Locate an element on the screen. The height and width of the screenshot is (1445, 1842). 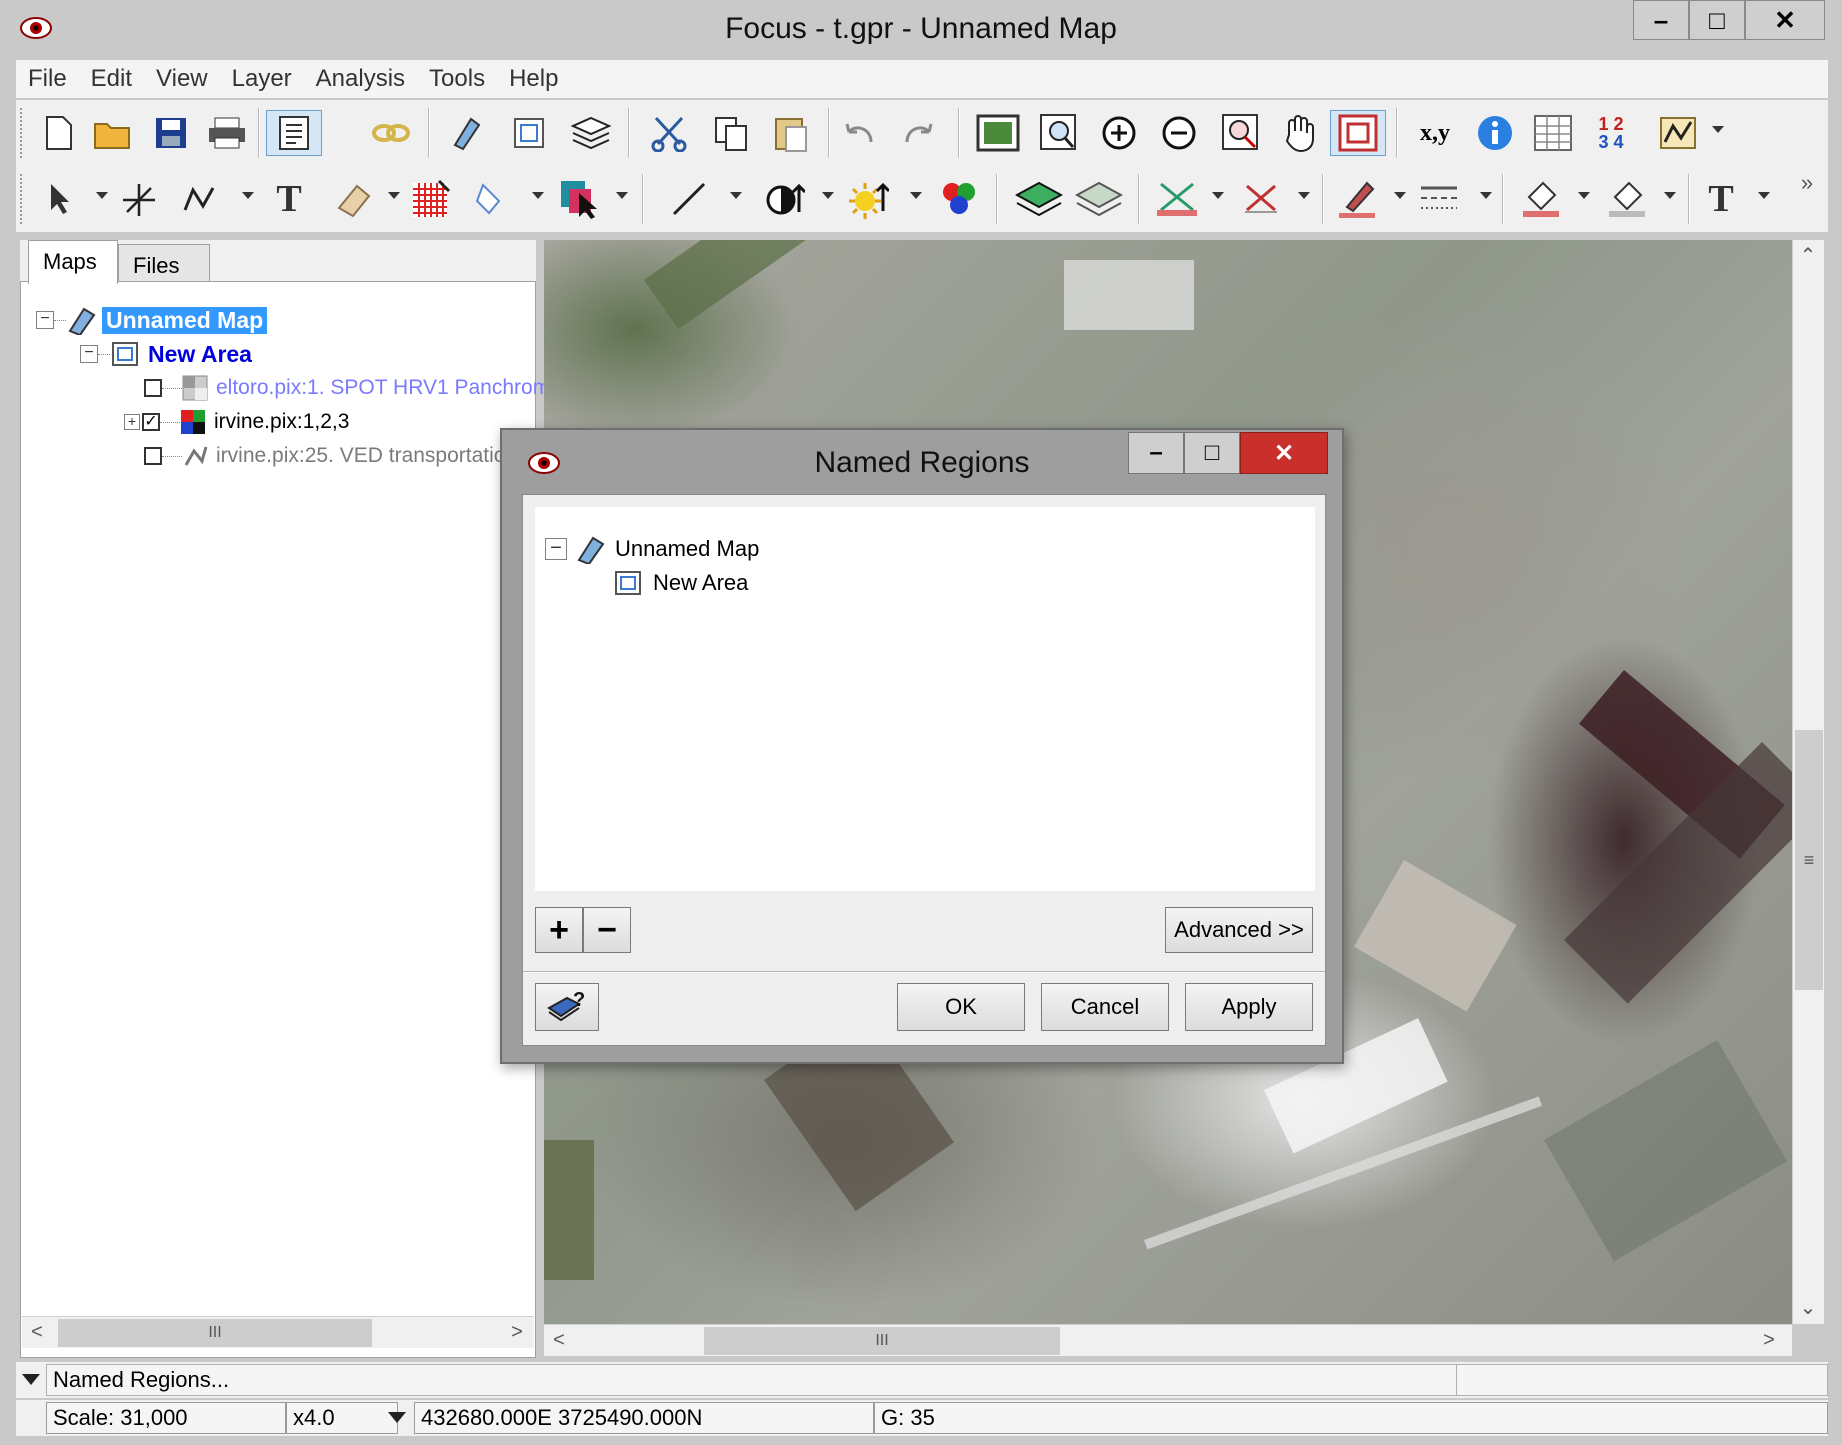
zoom-in-icon is located at coordinates (1119, 133).